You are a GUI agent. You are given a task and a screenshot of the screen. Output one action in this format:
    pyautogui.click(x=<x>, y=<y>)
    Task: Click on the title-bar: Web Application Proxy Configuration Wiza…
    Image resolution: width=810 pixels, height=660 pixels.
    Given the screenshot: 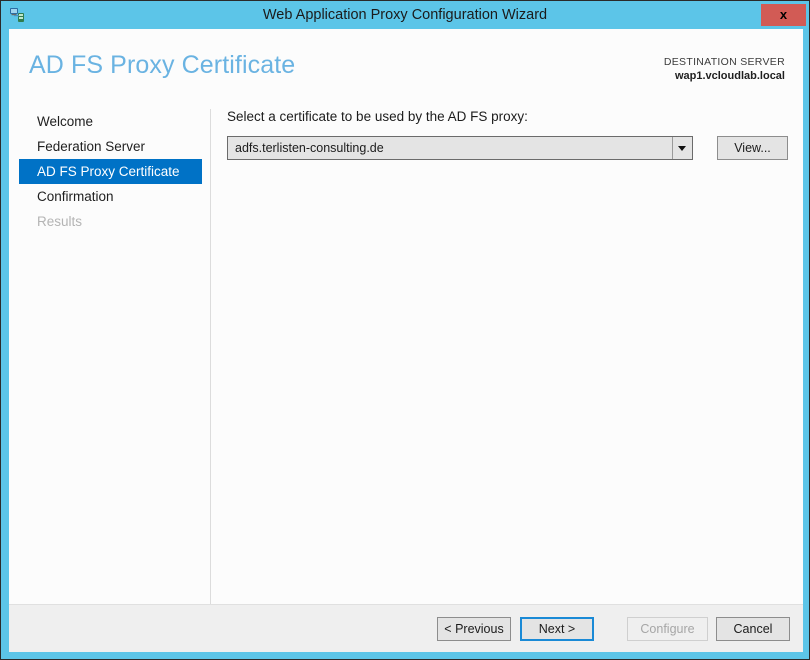 What is the action you would take?
    pyautogui.click(x=405, y=15)
    